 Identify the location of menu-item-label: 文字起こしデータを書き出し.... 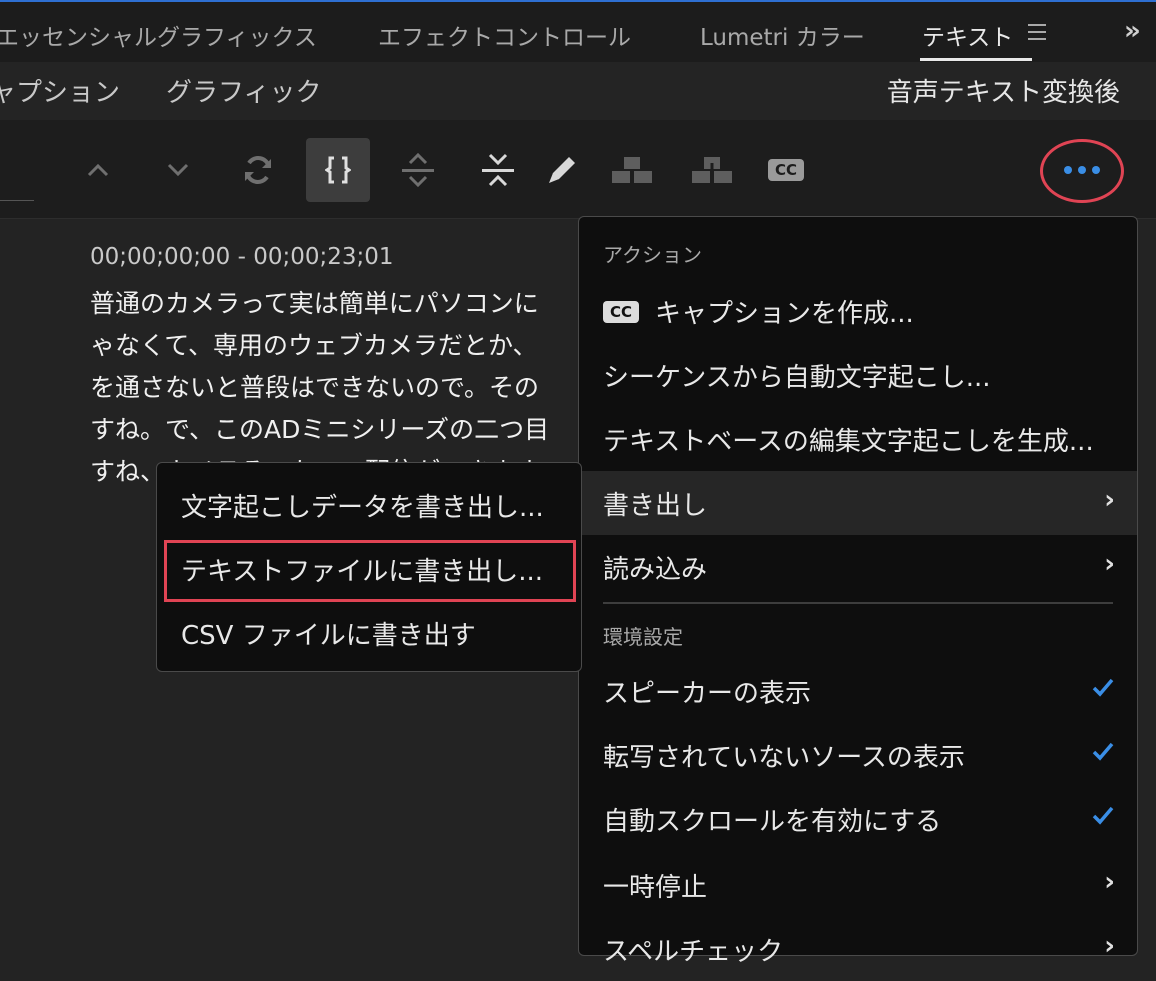
(362, 508).